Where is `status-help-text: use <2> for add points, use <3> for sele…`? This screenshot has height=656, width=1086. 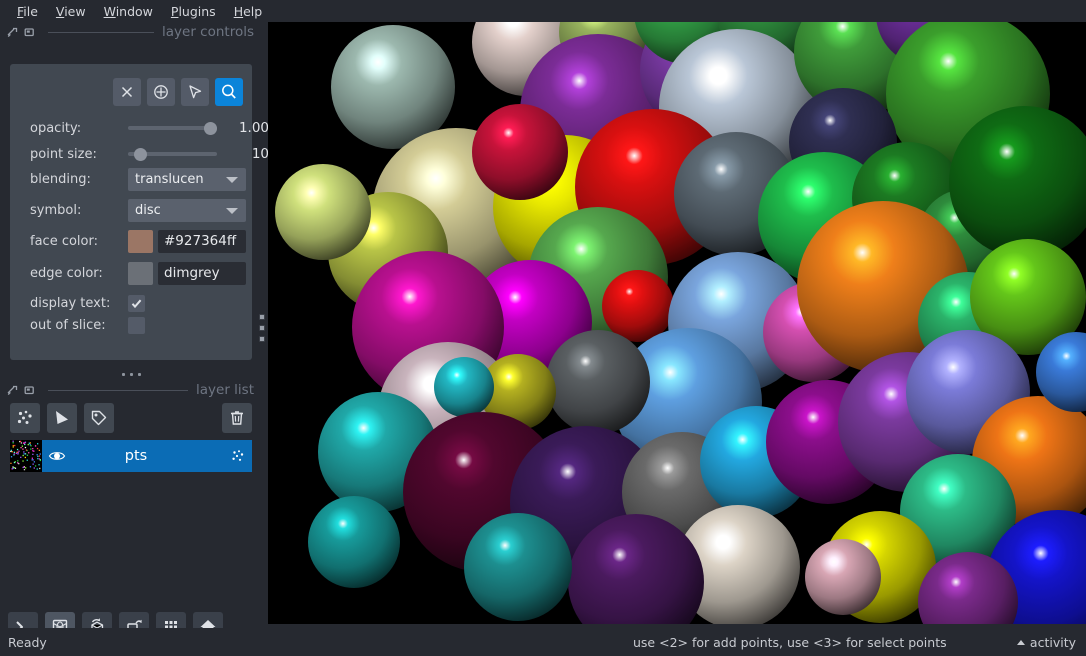 status-help-text: use <2> for add points, use <3> for sele… is located at coordinates (790, 642).